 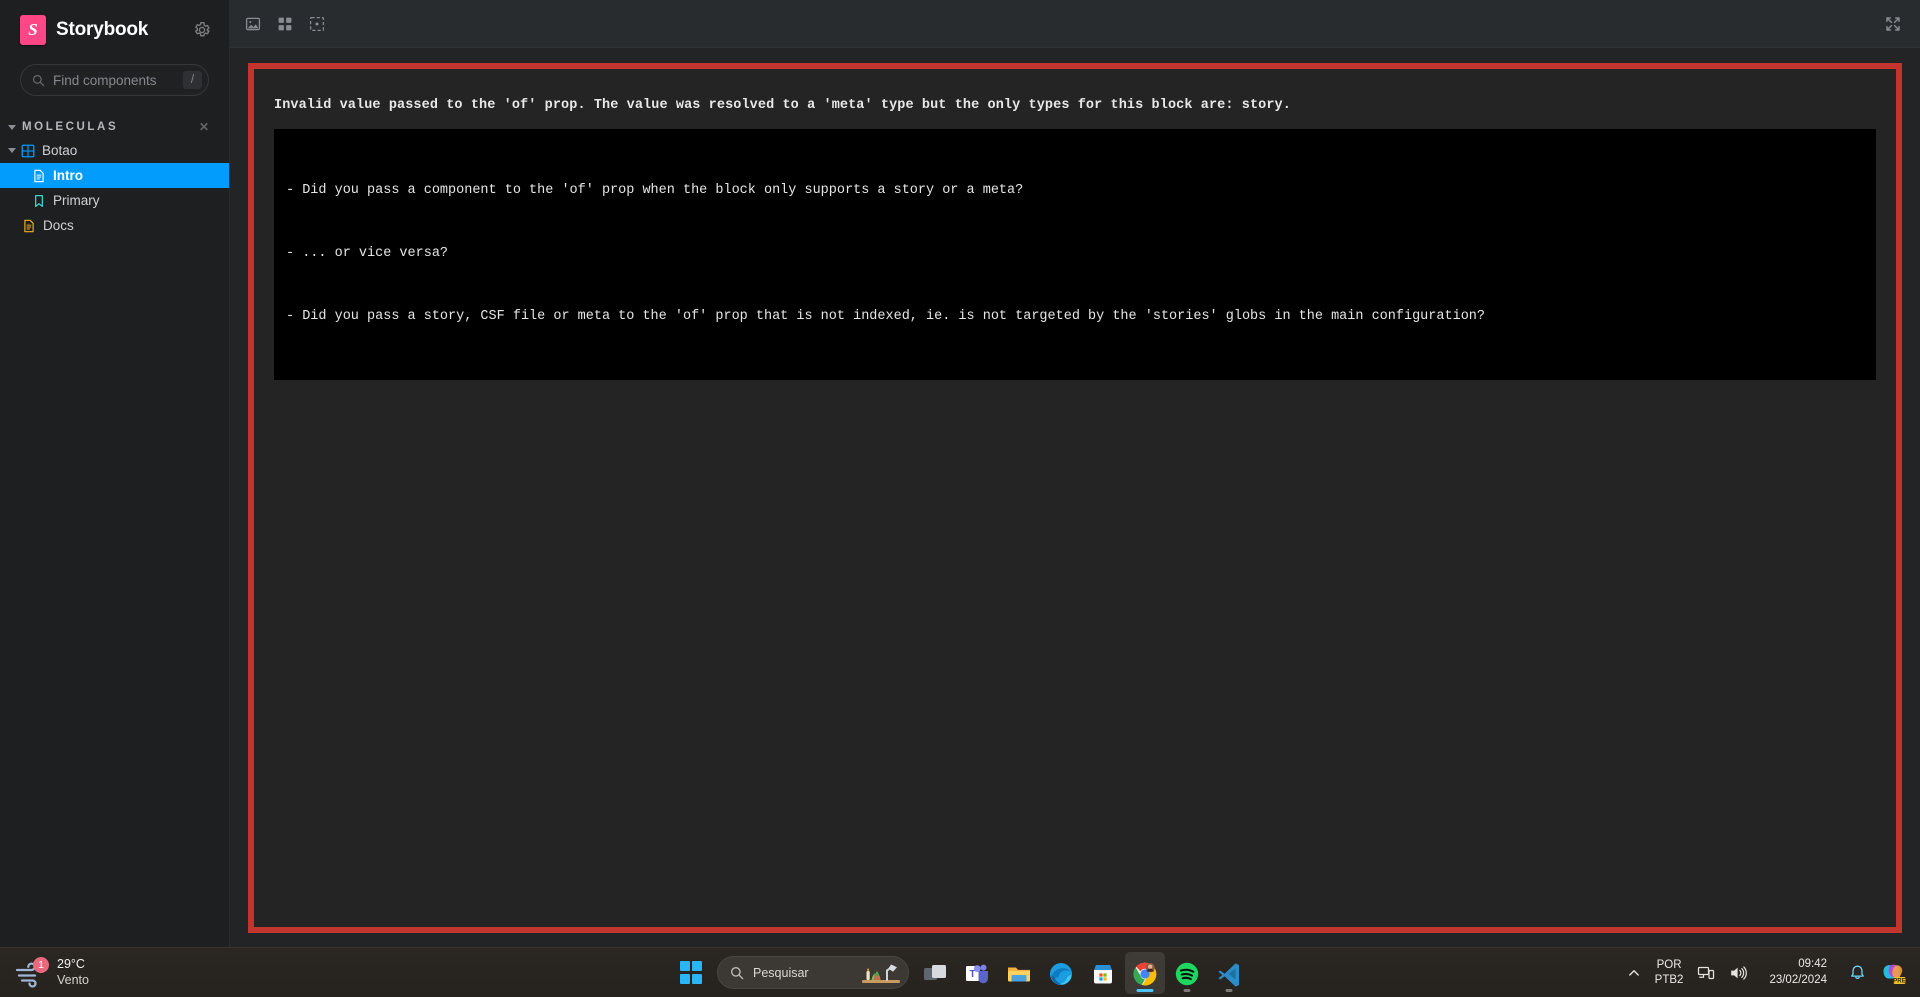 I want to click on tray-overflow-button, so click(x=1634, y=973).